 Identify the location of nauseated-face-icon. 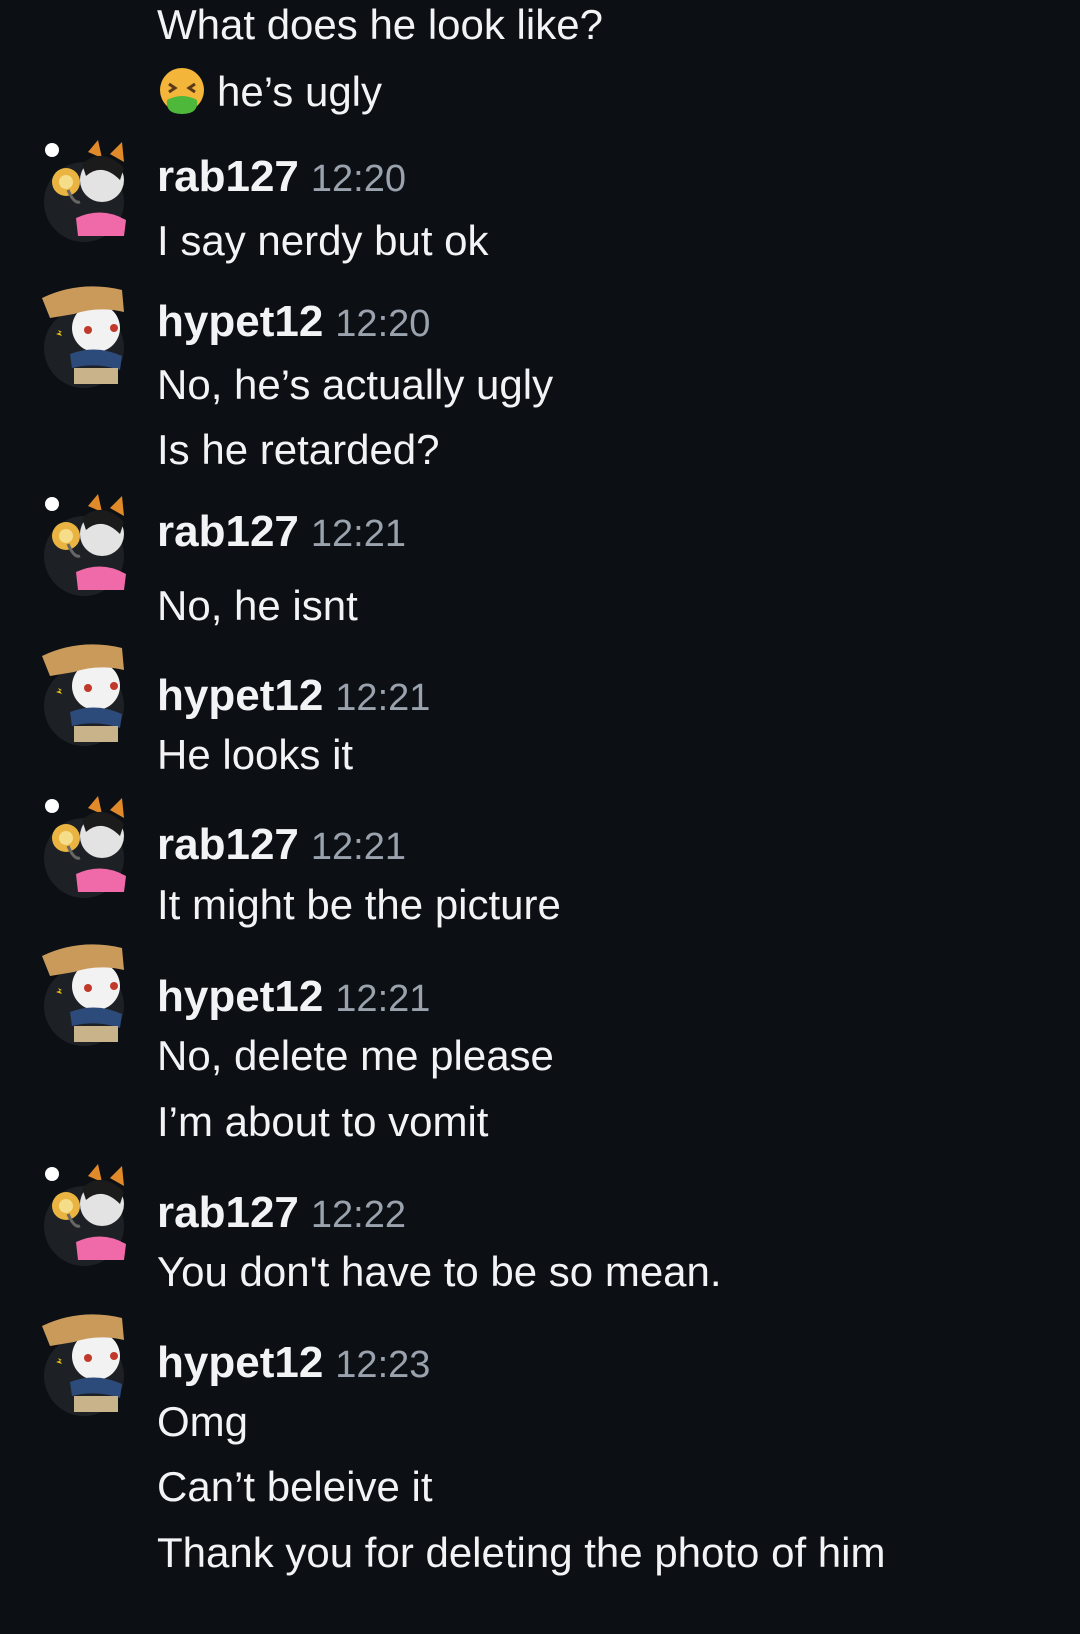
(182, 91).